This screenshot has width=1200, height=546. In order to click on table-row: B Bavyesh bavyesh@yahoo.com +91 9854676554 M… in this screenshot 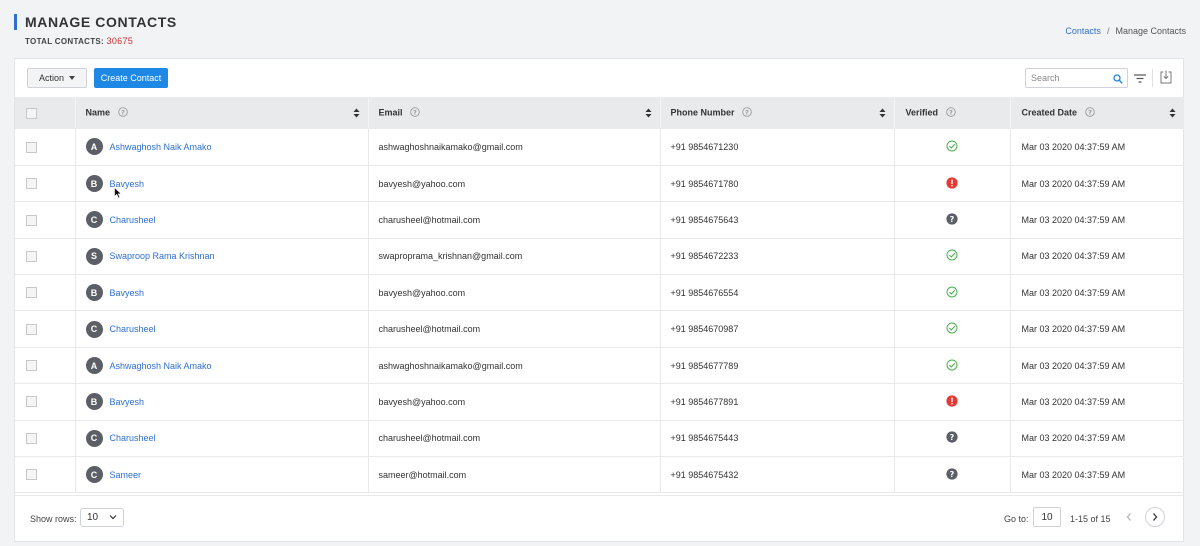, I will do `click(599, 292)`.